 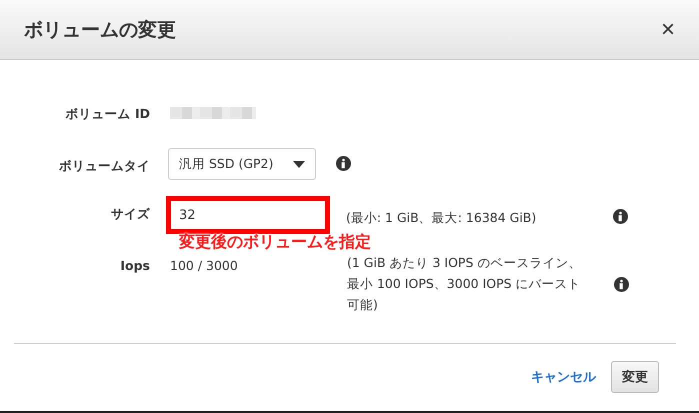 What do you see at coordinates (667, 30) in the screenshot?
I see `close-button: ×` at bounding box center [667, 30].